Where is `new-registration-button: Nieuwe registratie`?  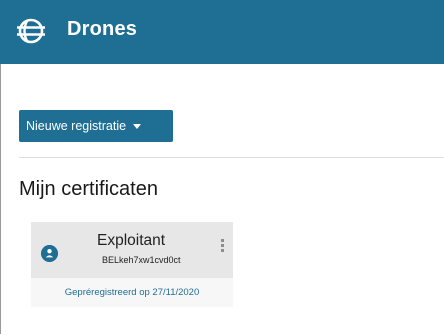 new-registration-button: Nieuwe registratie is located at coordinates (96, 126).